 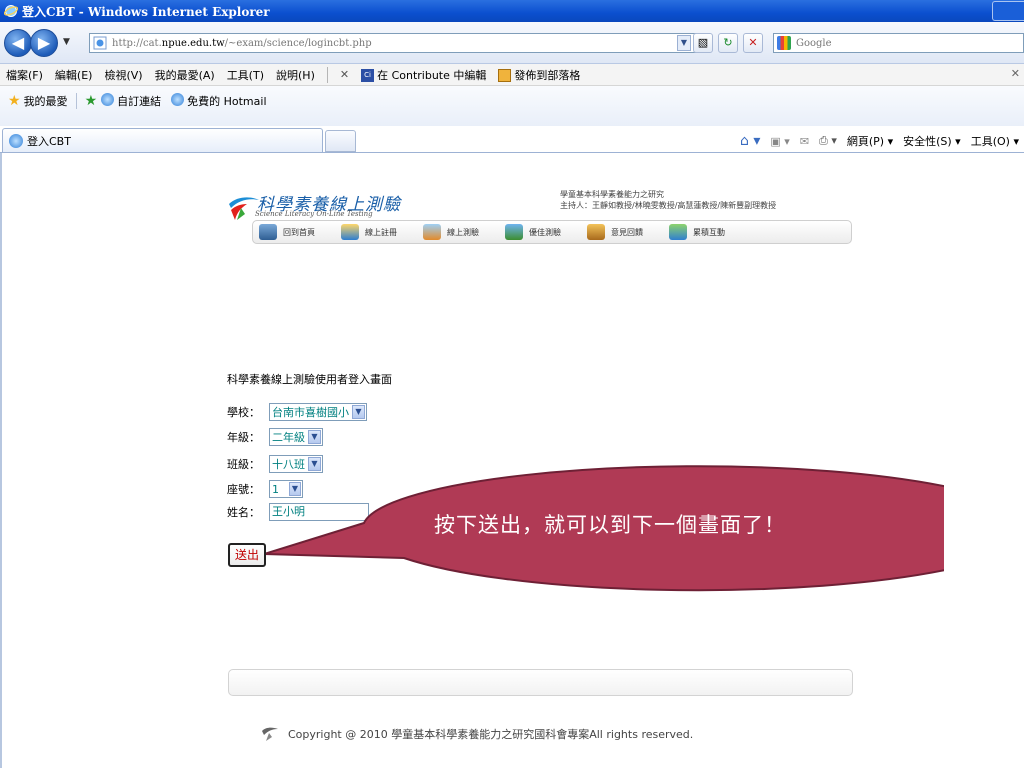 I want to click on safety-menu: 安全性(S) ▾, so click(x=932, y=141).